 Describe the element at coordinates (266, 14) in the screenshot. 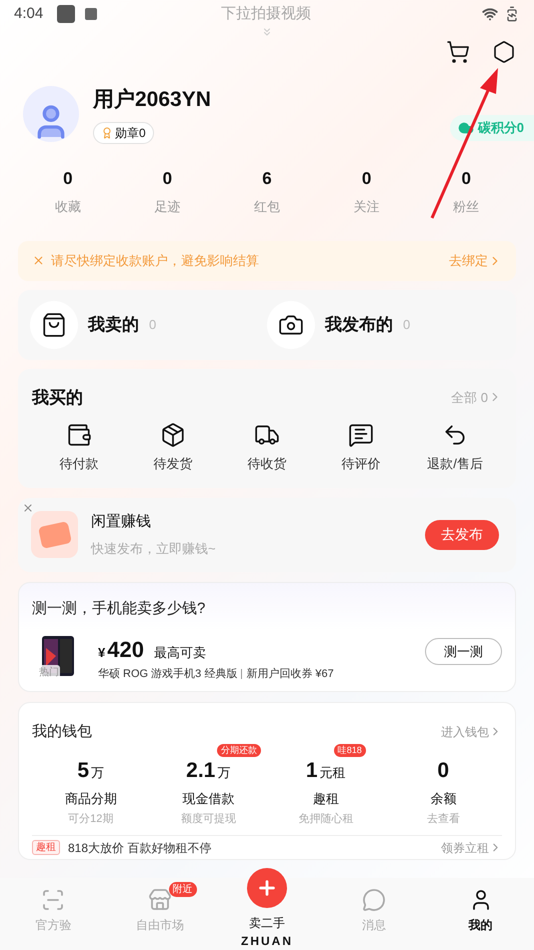

I see `pull-hint: 下拉拍摄视频` at that location.